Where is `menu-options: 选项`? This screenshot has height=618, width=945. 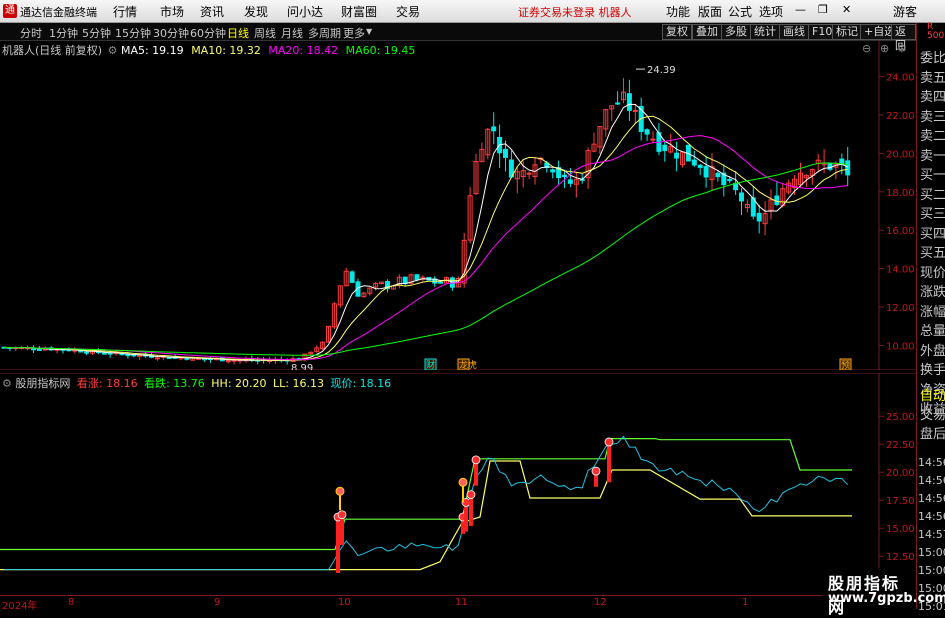 menu-options: 选项 is located at coordinates (771, 11).